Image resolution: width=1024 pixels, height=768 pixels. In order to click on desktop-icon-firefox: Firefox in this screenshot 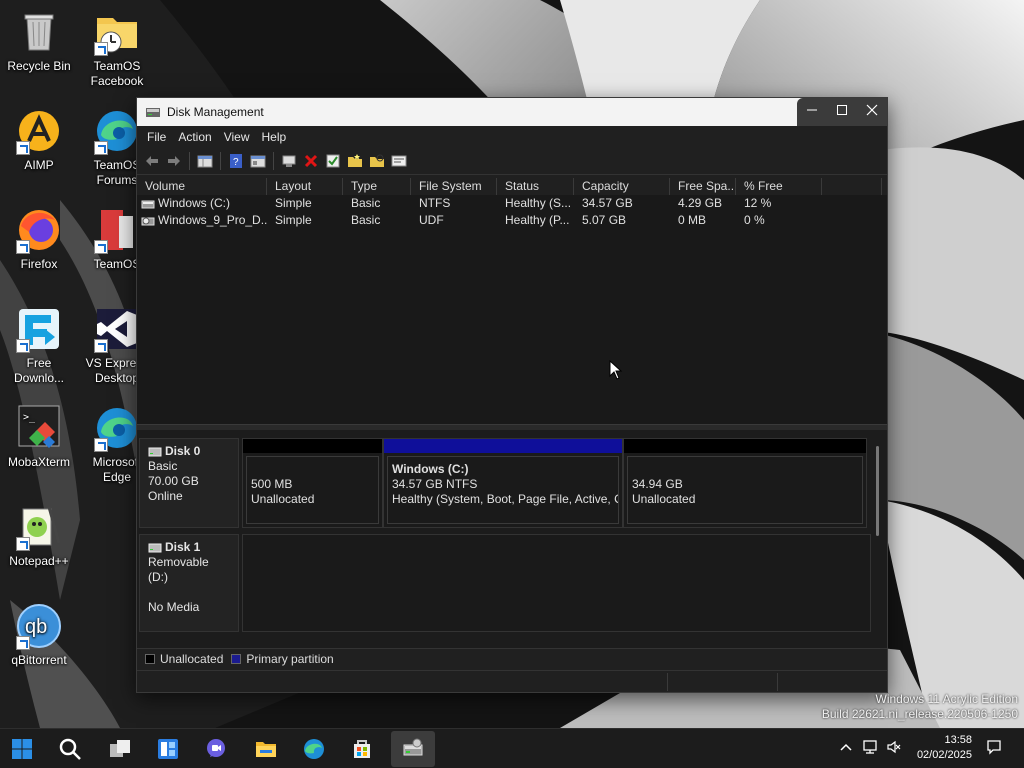, I will do `click(39, 239)`.